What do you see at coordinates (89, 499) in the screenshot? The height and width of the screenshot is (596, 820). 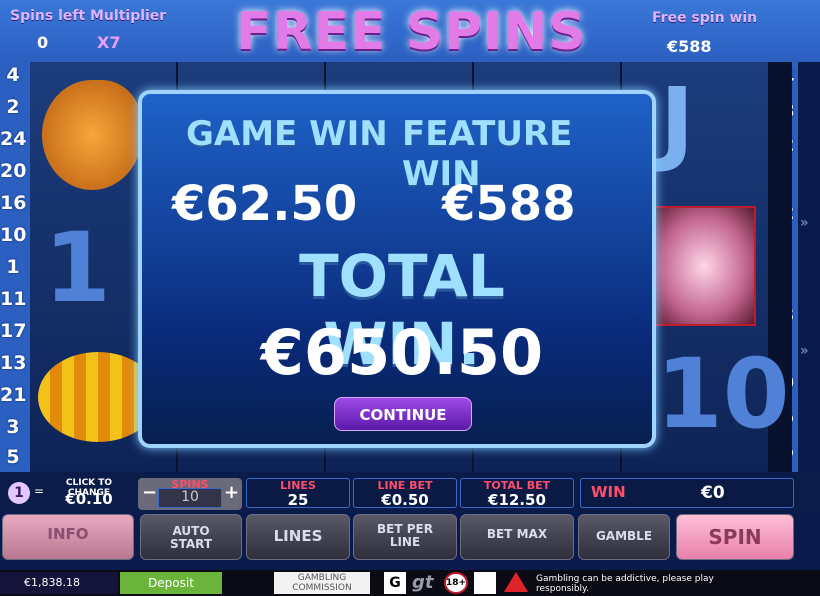 I see `coin-value: €0.10` at bounding box center [89, 499].